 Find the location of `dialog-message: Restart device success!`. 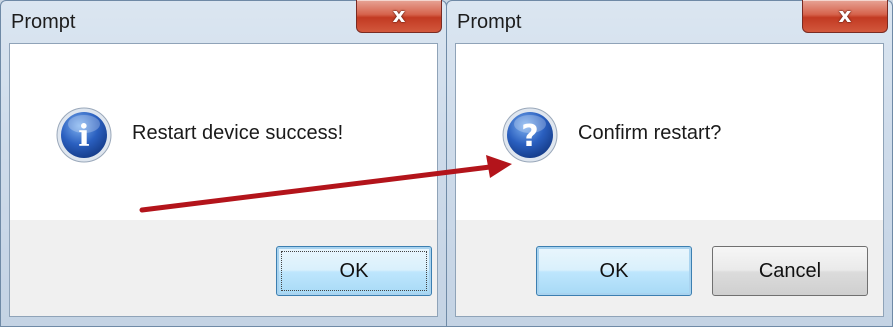

dialog-message: Restart device success! is located at coordinates (238, 133).